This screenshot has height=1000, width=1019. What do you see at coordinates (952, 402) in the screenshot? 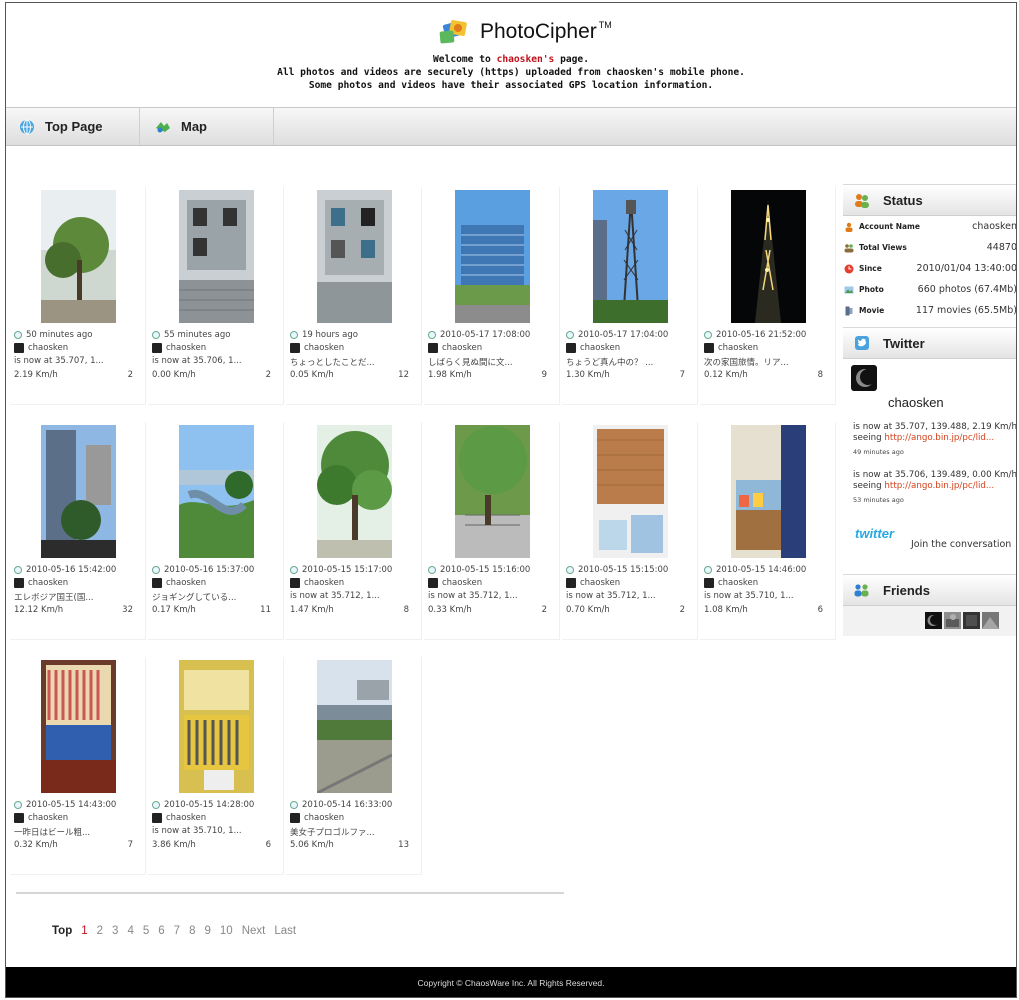
I see `twitter-username: chaosken` at bounding box center [952, 402].